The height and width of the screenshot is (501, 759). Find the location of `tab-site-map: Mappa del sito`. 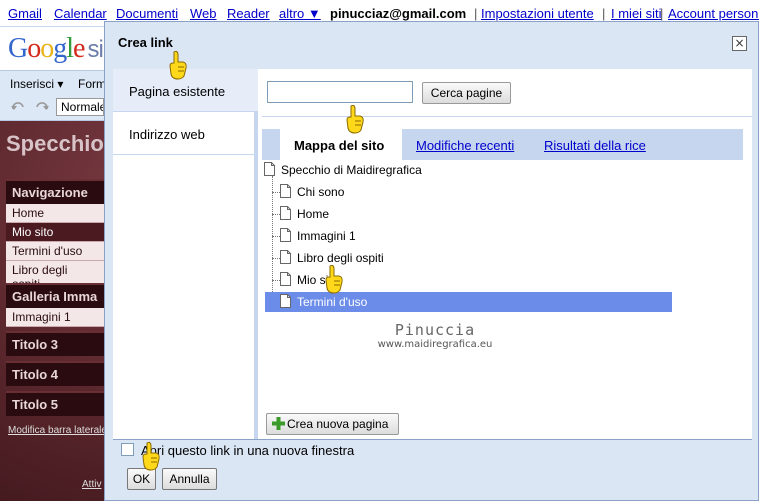

tab-site-map: Mappa del sito is located at coordinates (341, 144).